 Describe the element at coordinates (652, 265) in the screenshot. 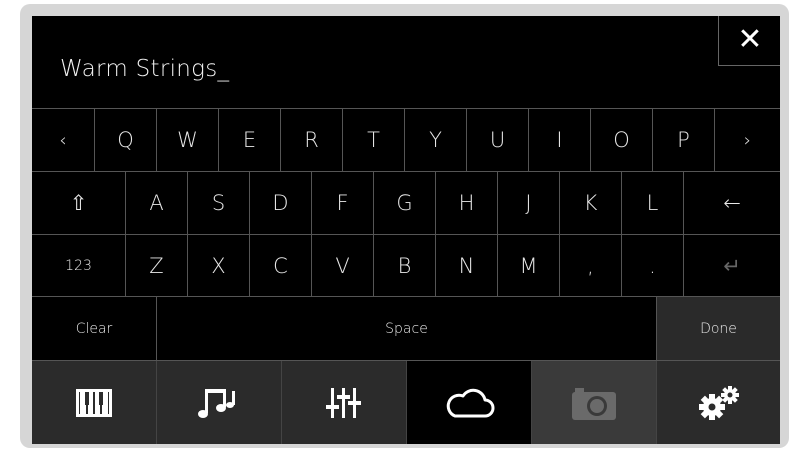

I see `key-period: .` at that location.